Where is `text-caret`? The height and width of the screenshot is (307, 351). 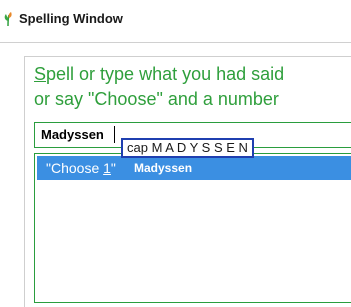
text-caret is located at coordinates (114, 134).